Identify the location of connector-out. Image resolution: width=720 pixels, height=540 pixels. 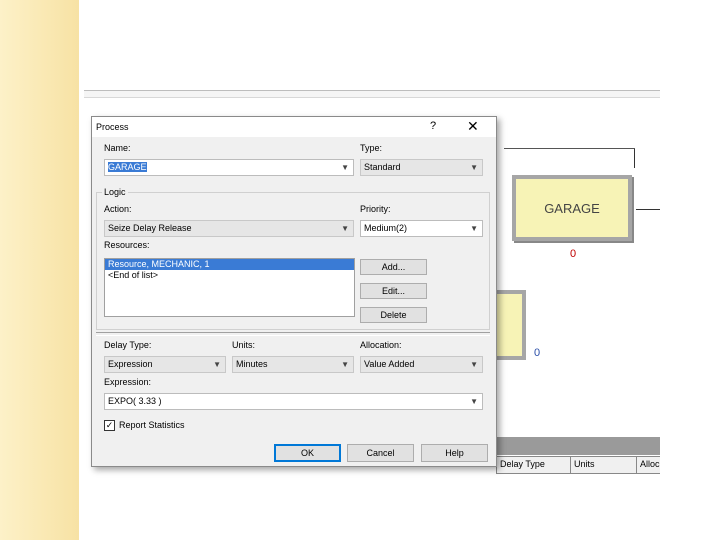
(648, 209).